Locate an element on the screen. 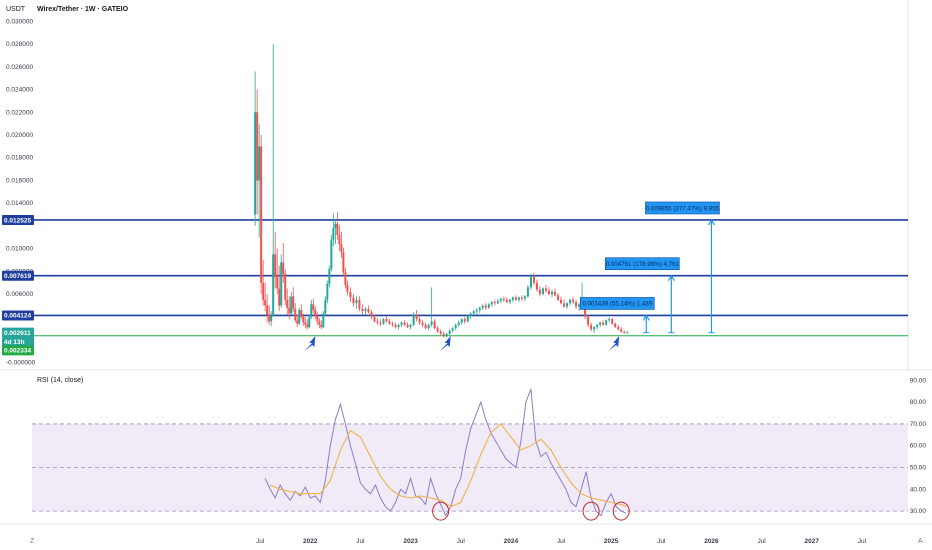 Image resolution: width=932 pixels, height=550 pixels. price-tag-label: 0.004124 is located at coordinates (17, 316).